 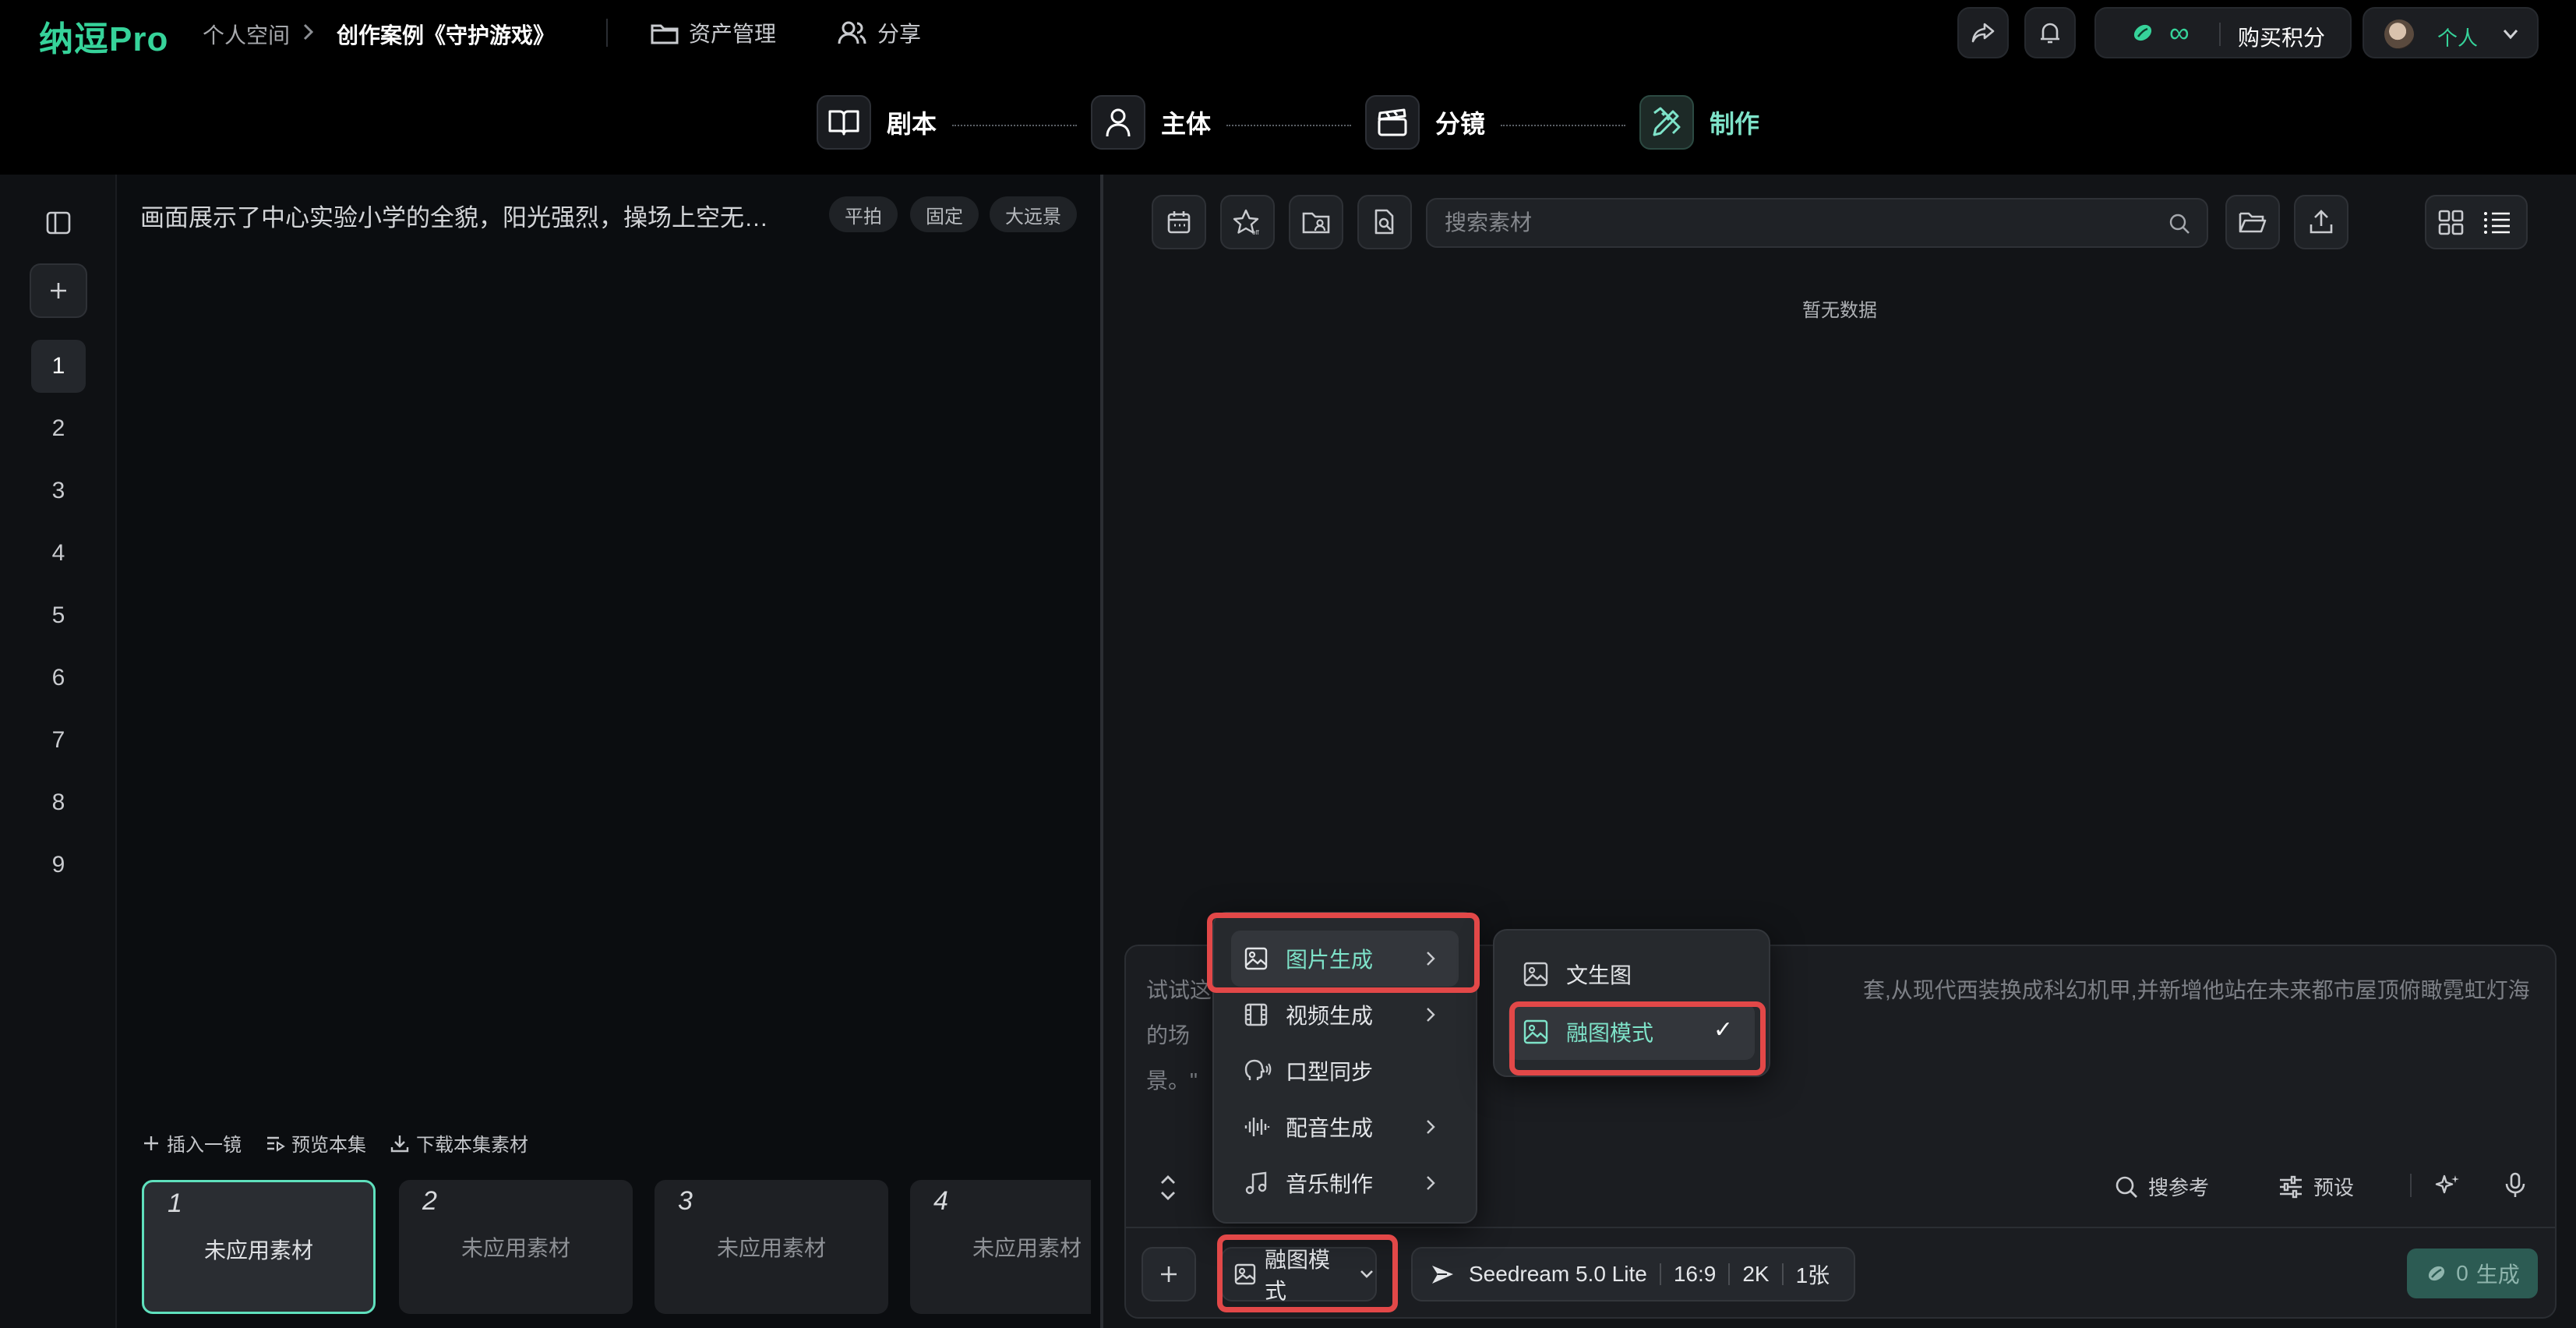 What do you see at coordinates (315, 1143) in the screenshot?
I see `preview-episode-button: 预览本集` at bounding box center [315, 1143].